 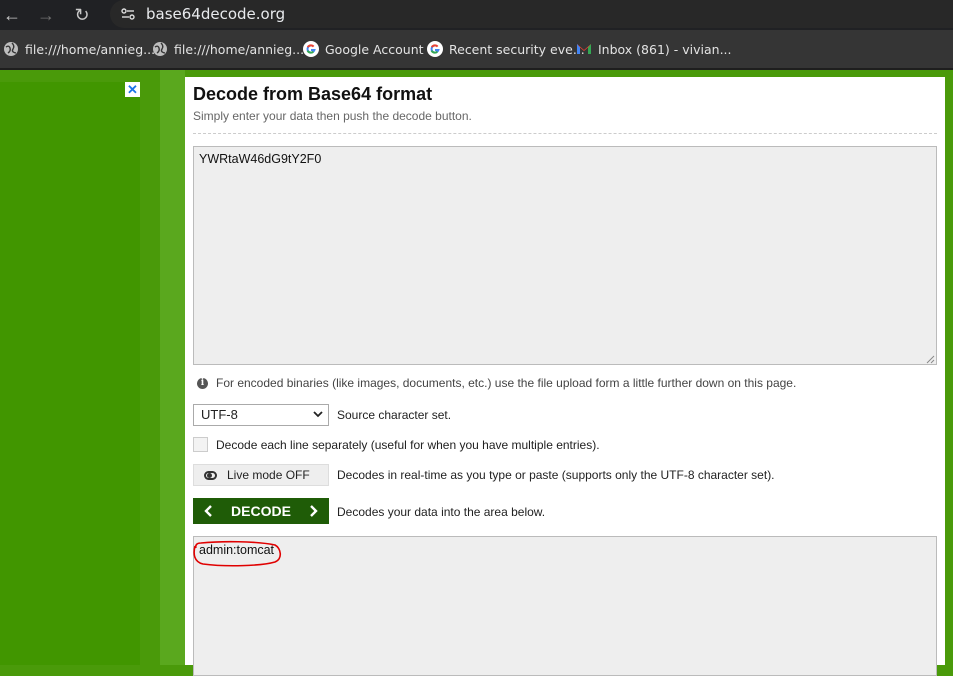 What do you see at coordinates (261, 415) in the screenshot?
I see `charset-select: UTF-8` at bounding box center [261, 415].